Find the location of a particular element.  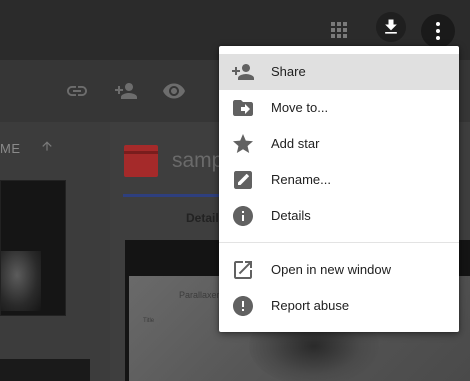

move-folder-icon is located at coordinates (243, 108).